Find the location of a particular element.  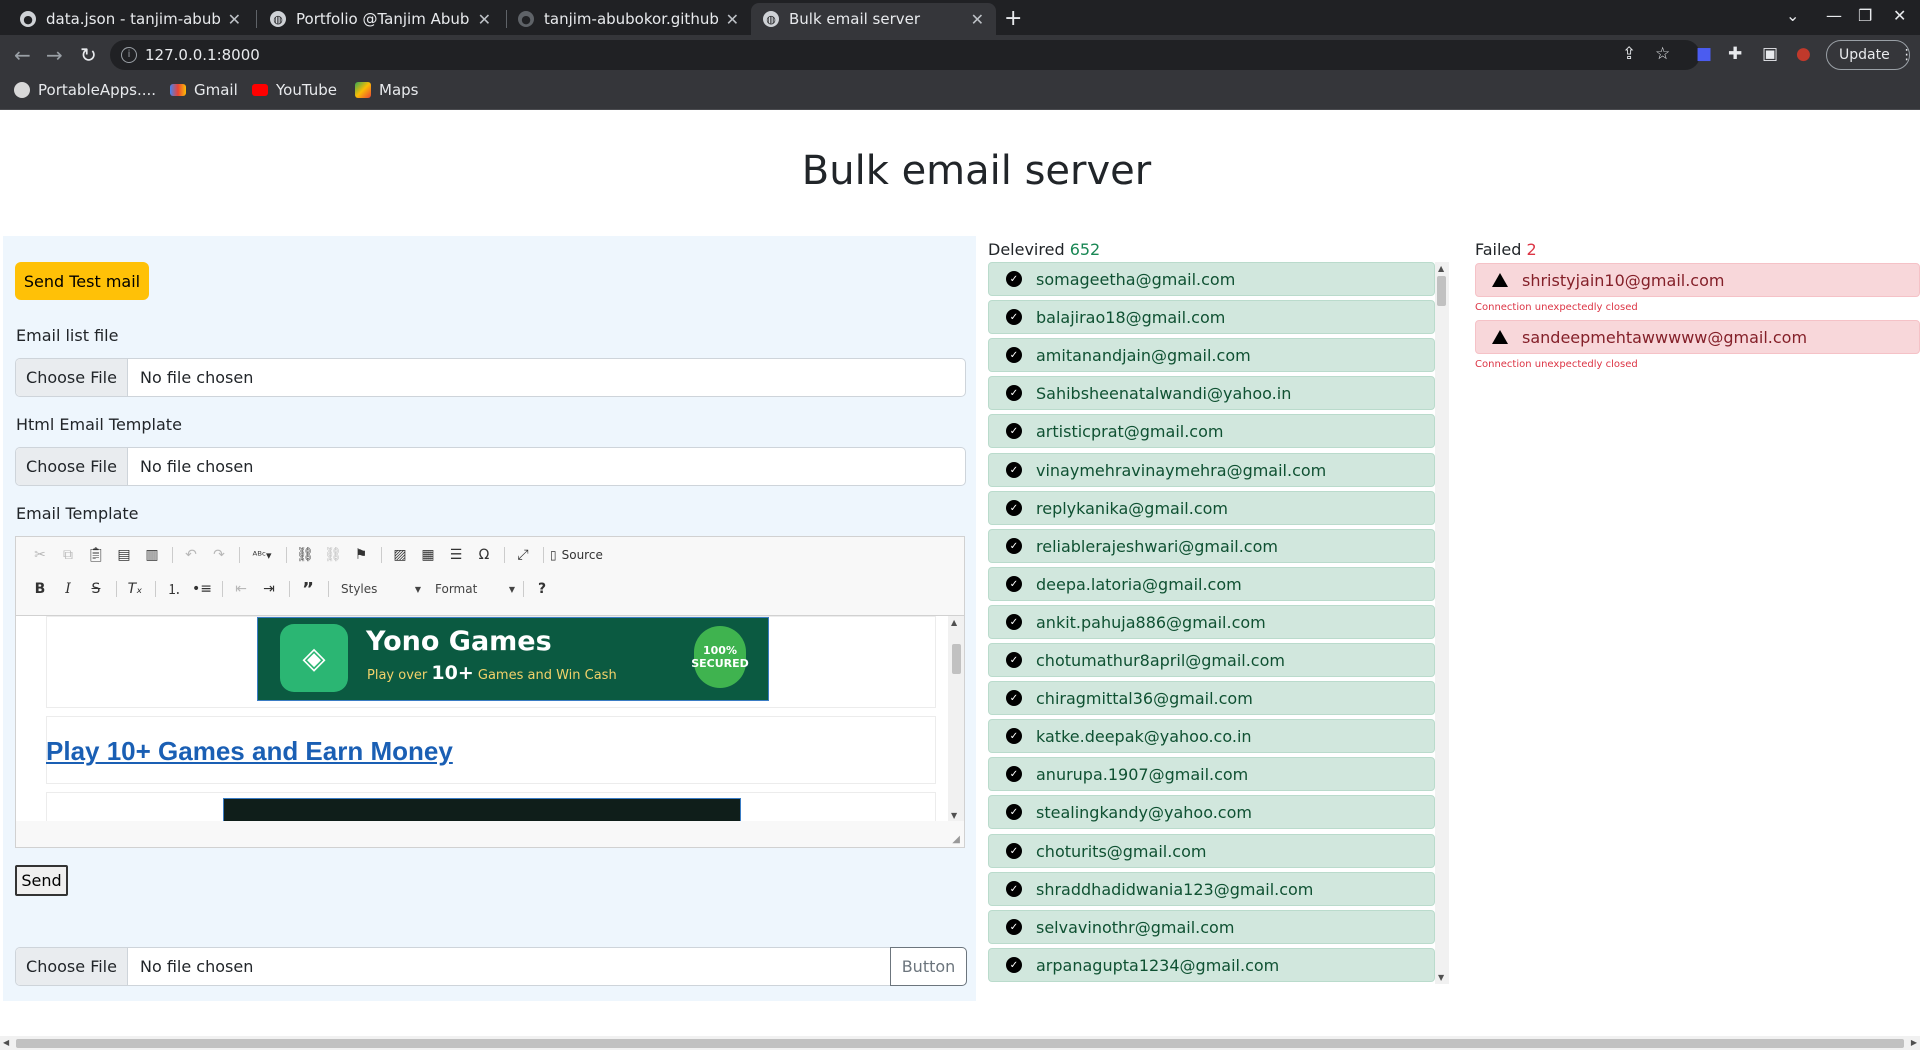

redo-icon: ↷ is located at coordinates (219, 555).